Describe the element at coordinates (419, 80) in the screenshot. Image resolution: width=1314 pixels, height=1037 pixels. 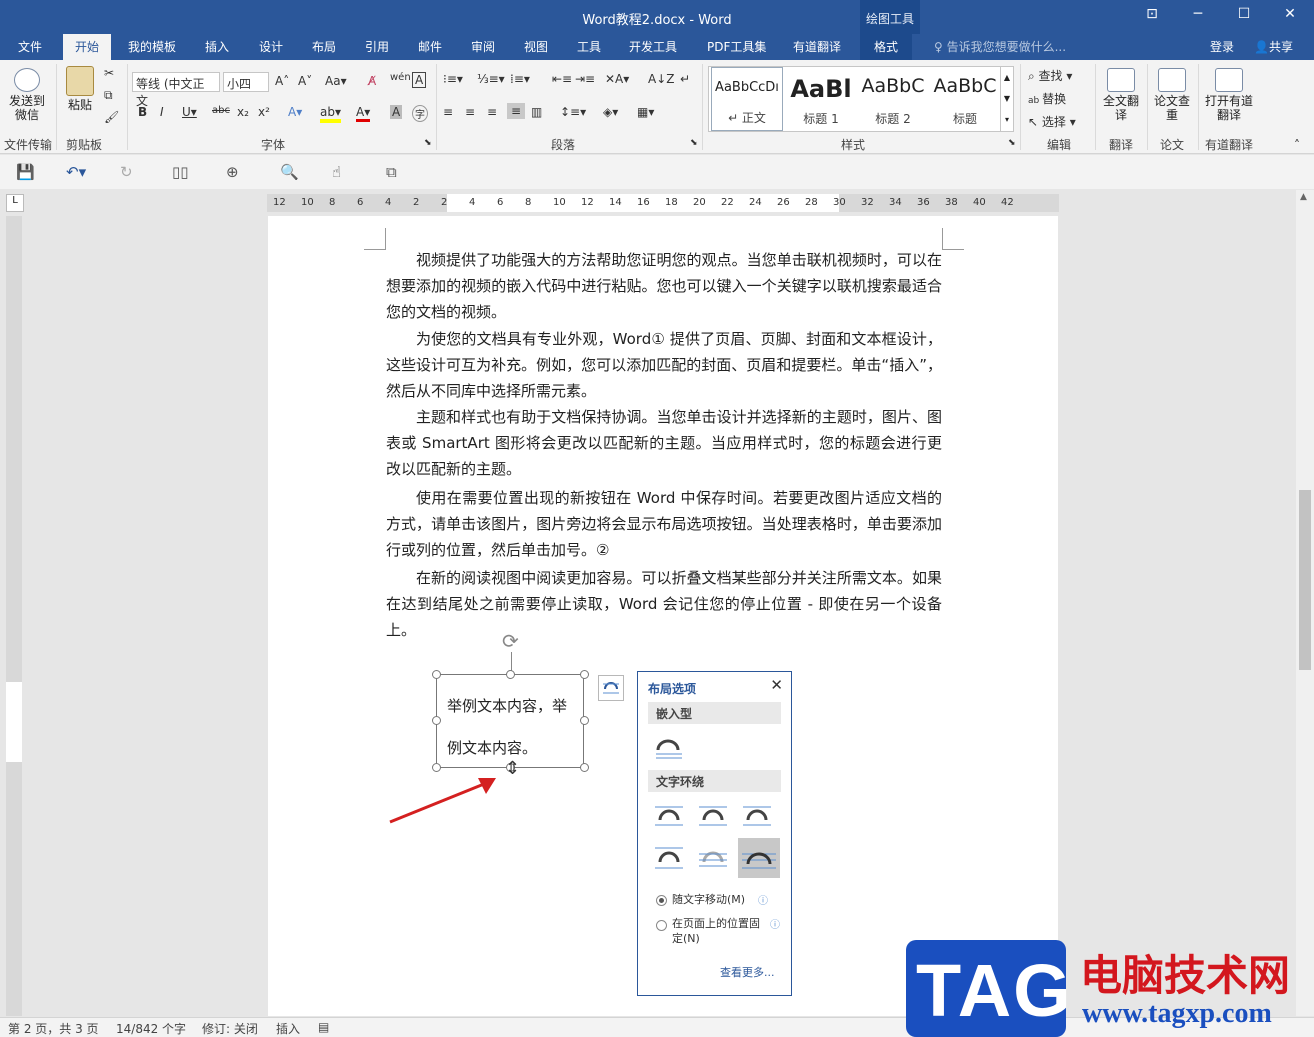
I see `char-border-icon: A` at that location.